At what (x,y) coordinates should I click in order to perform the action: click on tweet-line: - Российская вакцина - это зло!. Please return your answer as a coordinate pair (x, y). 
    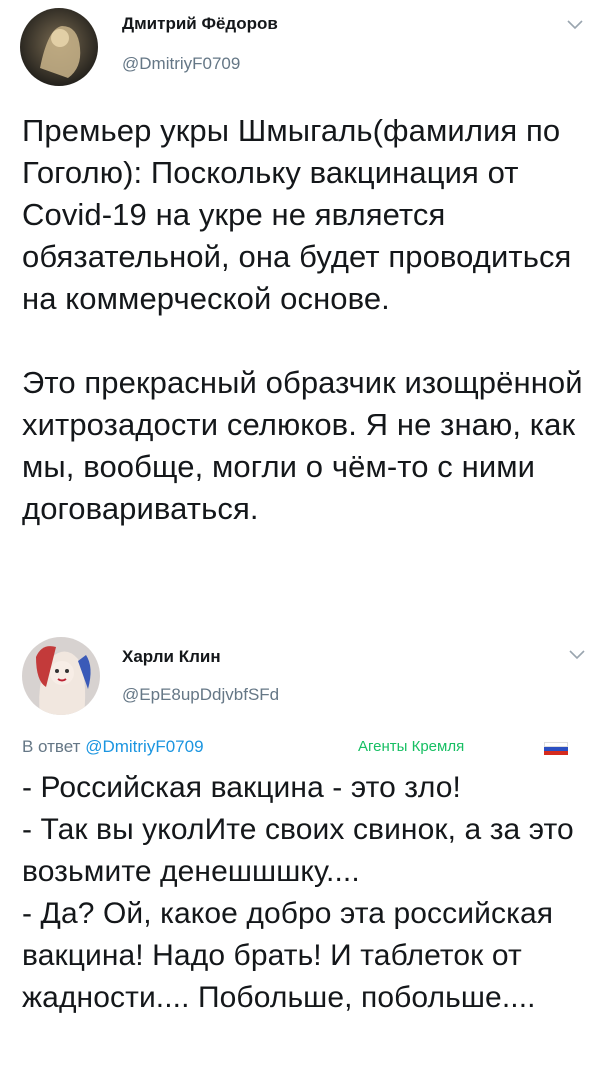
    Looking at the image, I should click on (241, 787).